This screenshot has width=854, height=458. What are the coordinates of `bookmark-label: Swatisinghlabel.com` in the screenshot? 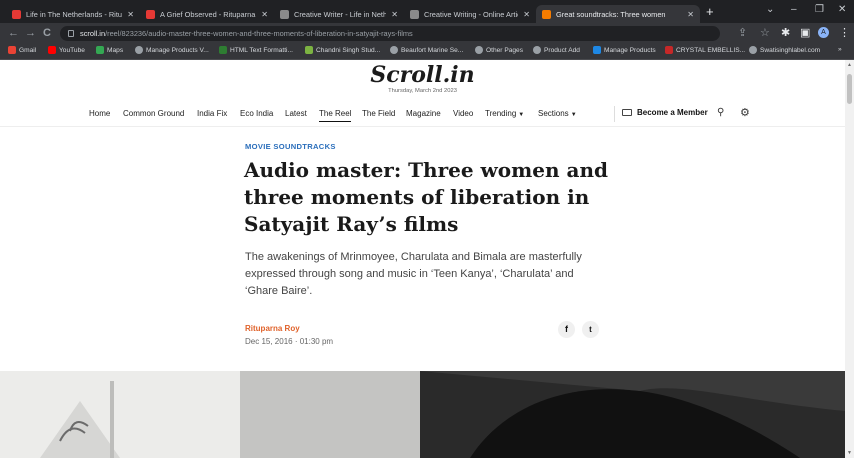 It's located at (790, 50).